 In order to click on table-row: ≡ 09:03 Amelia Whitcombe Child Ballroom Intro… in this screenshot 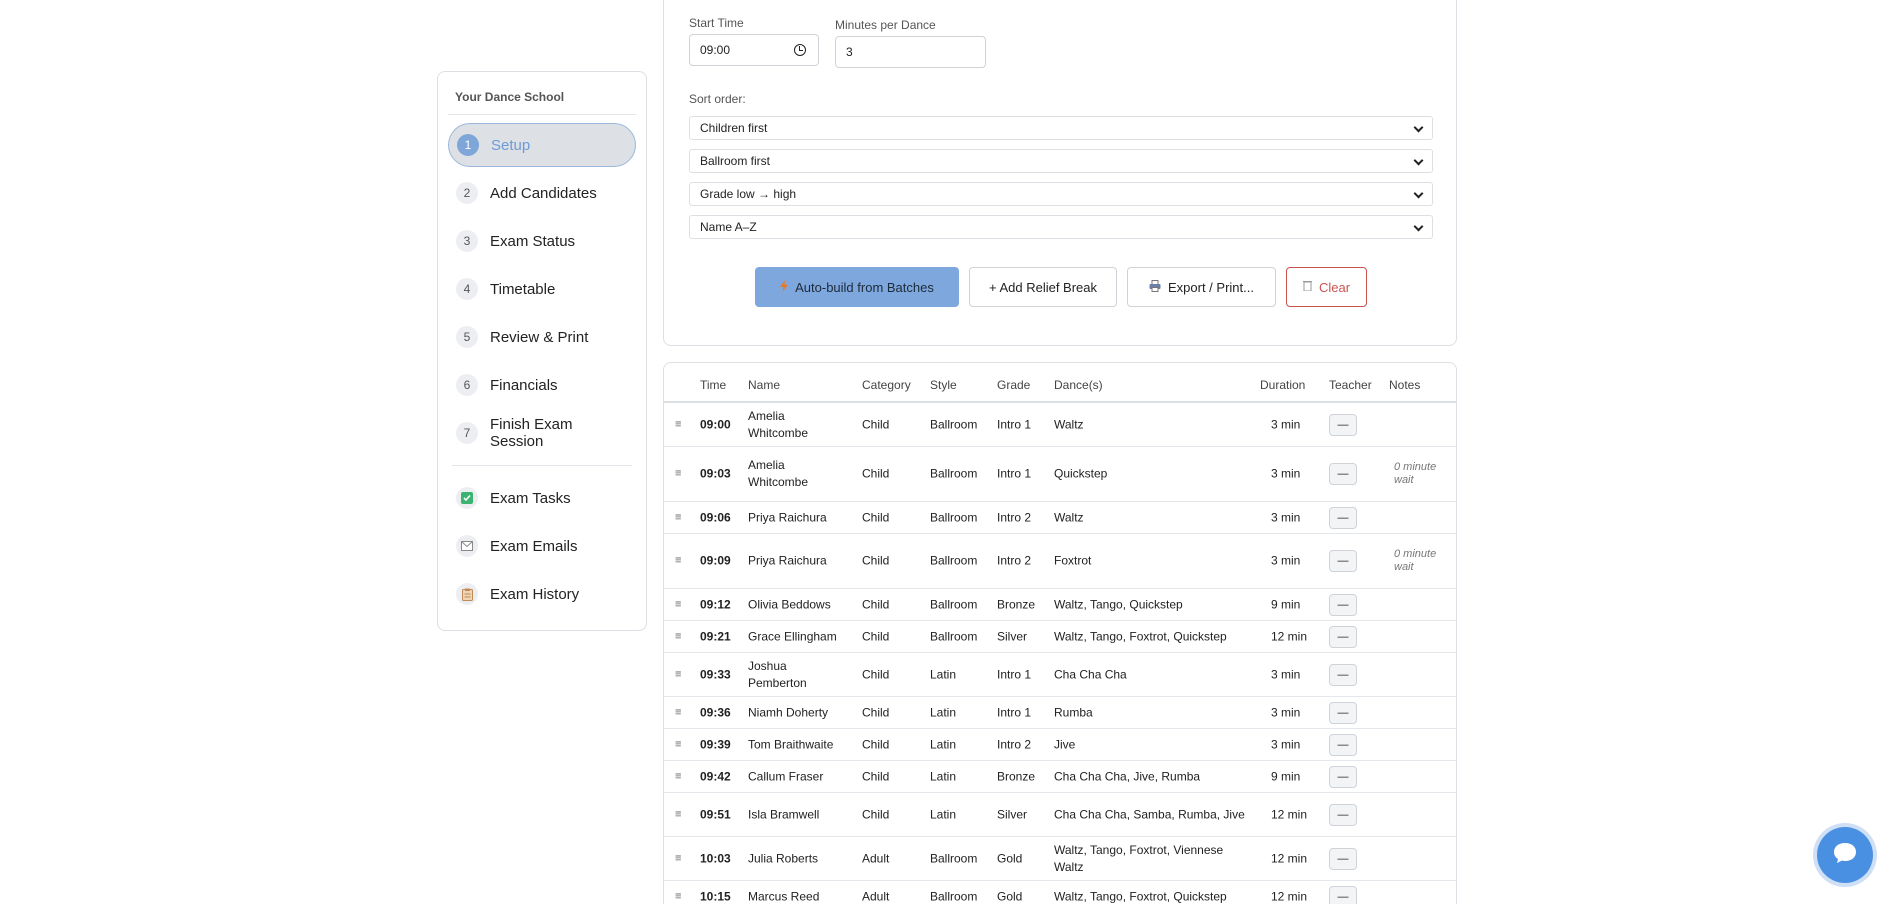, I will do `click(1060, 474)`.